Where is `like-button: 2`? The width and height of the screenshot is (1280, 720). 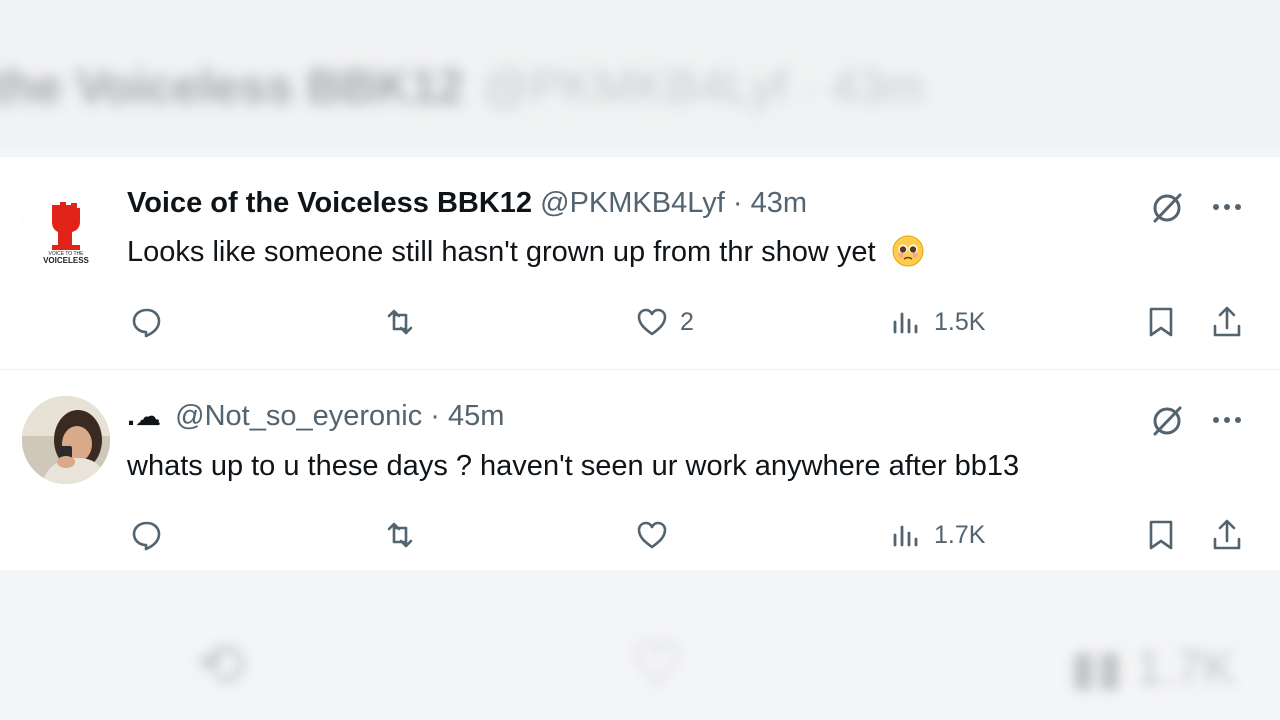
like-button: 2 is located at coordinates (664, 322).